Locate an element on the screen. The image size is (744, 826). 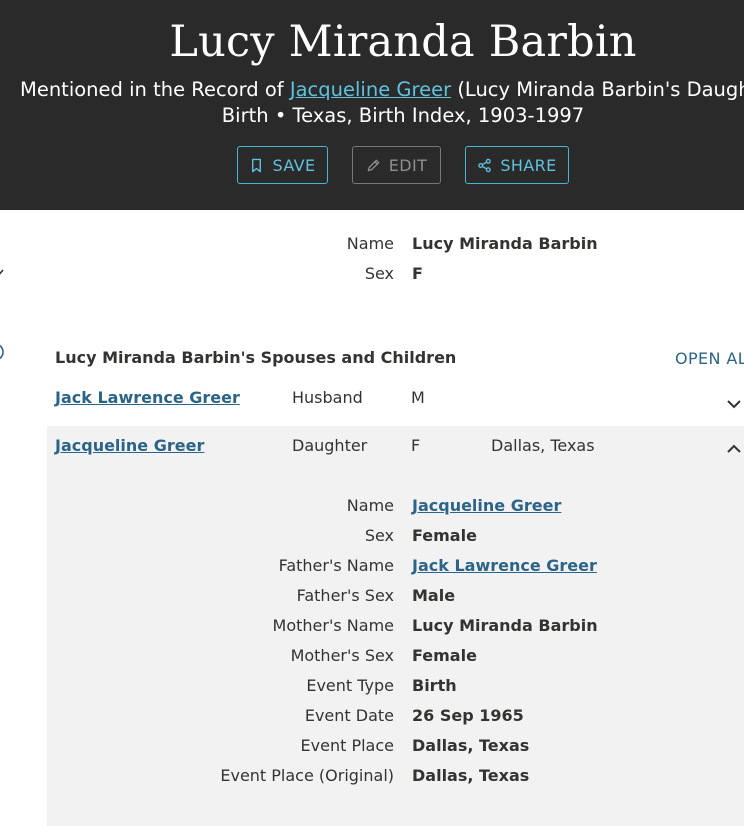
relative-name-link: Jacqueline Greer is located at coordinates (129, 445).